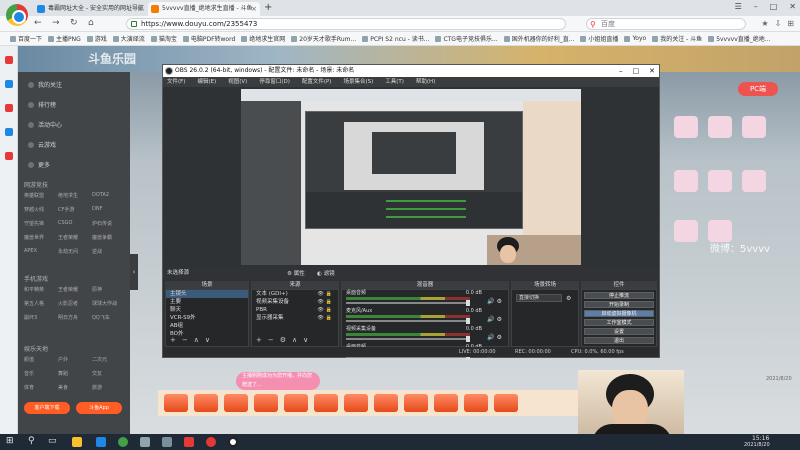  Describe the element at coordinates (295, 294) in the screenshot. I see `source-item: 文本 (GDI+) 👁🔒` at that location.